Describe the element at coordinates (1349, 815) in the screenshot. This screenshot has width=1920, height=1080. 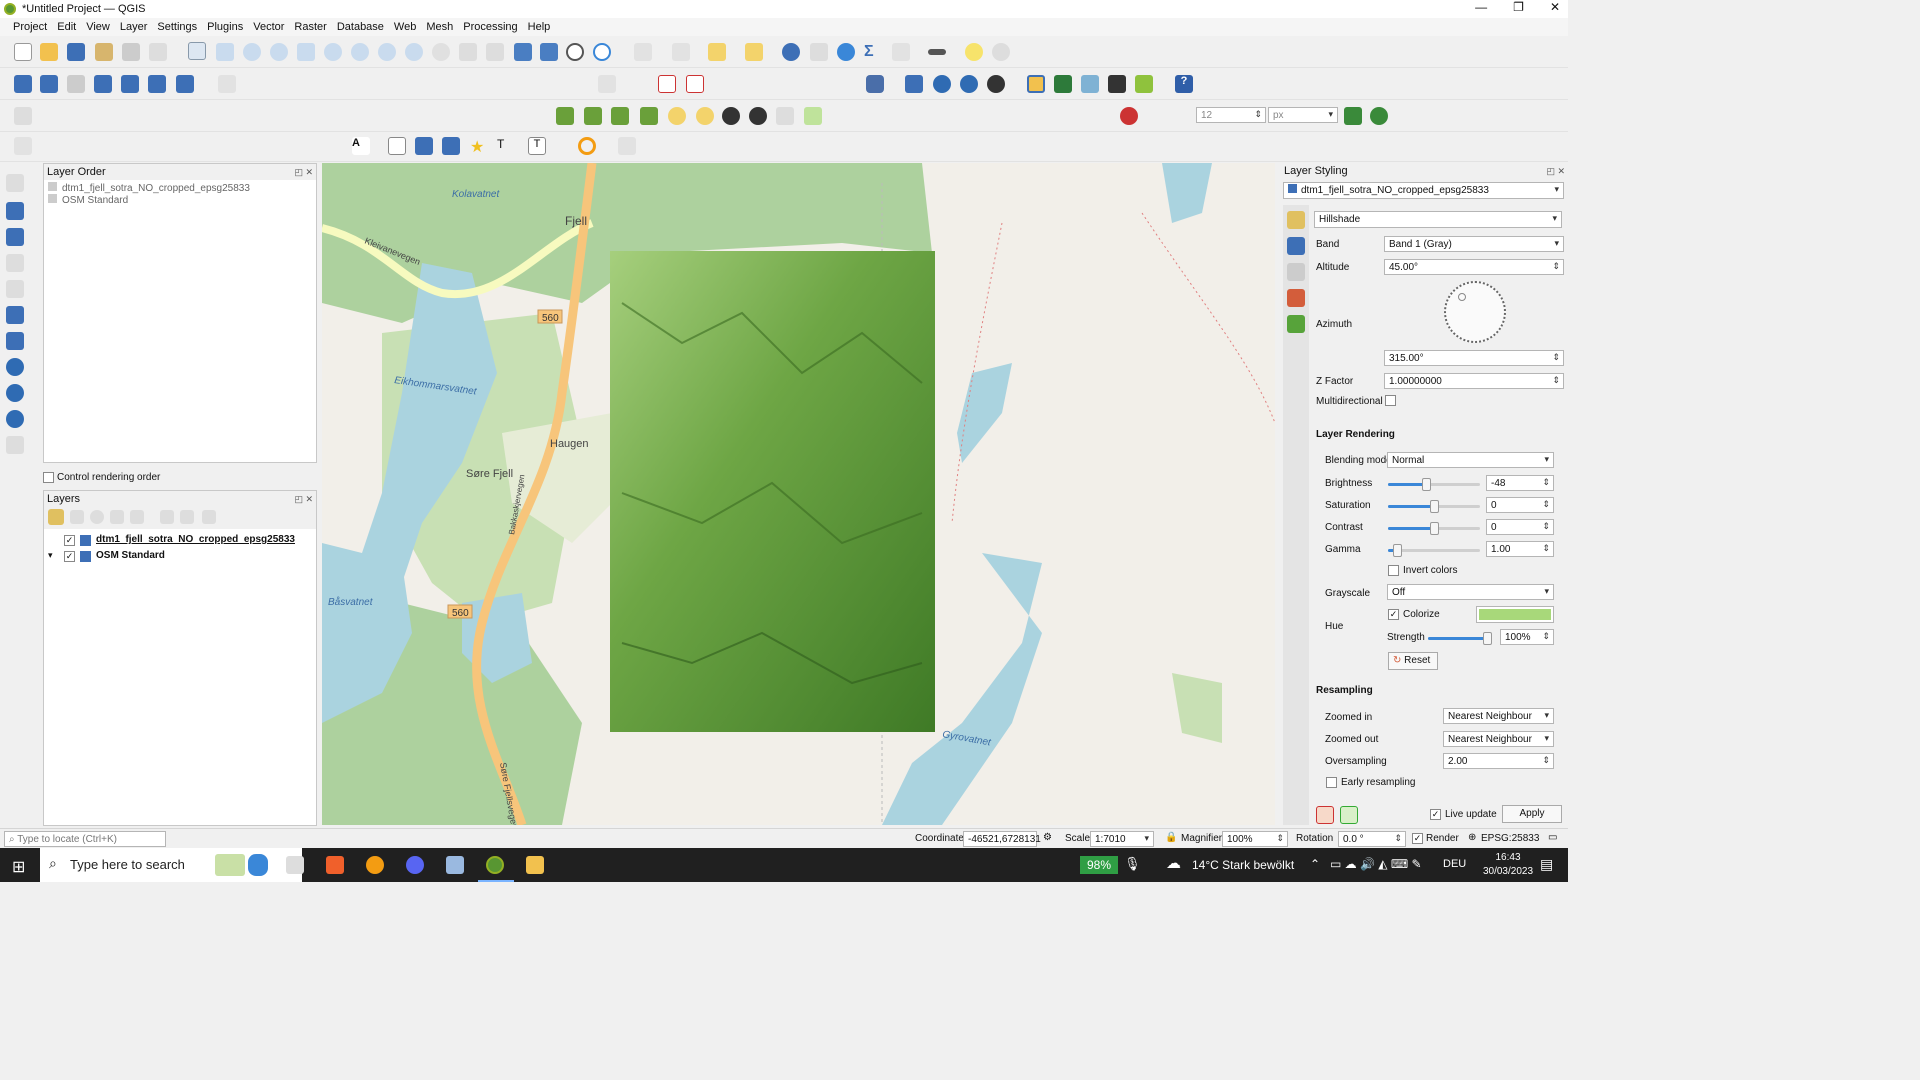
I see `redo-style-icon` at that location.